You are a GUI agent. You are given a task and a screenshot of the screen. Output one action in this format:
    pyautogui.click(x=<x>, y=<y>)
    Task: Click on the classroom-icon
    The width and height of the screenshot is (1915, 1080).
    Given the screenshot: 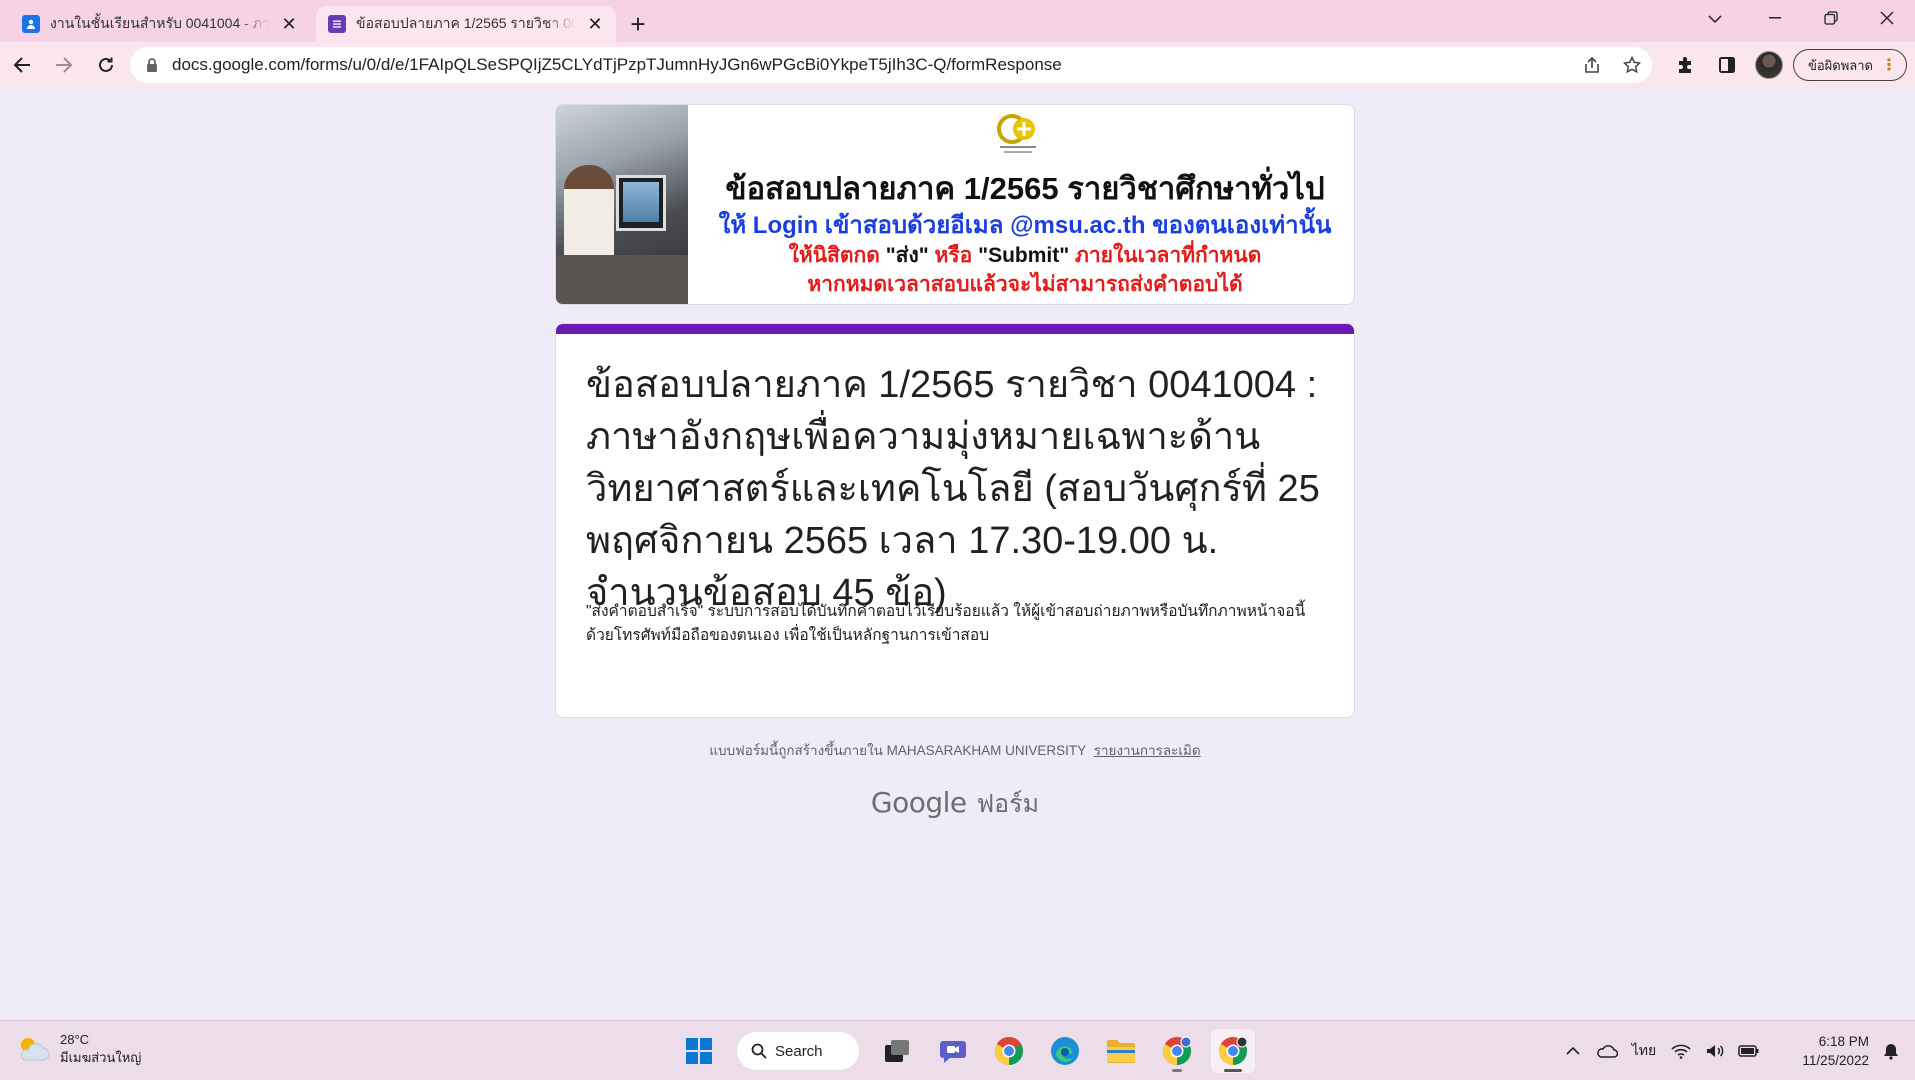 What is the action you would take?
    pyautogui.click(x=31, y=24)
    